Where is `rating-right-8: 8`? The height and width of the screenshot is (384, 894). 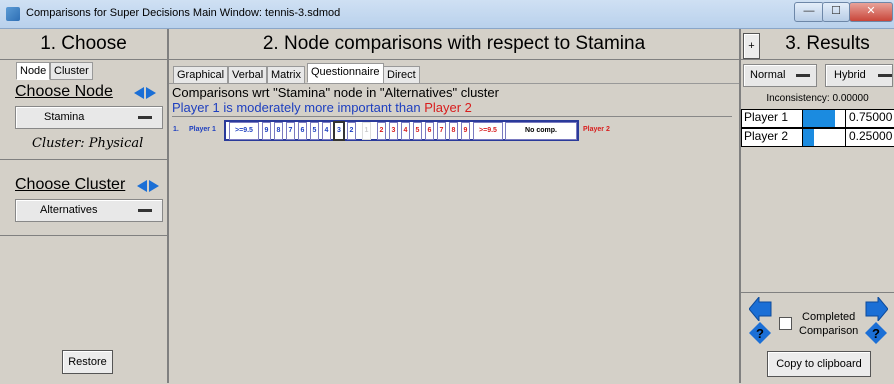
rating-right-8: 8 is located at coordinates (453, 131).